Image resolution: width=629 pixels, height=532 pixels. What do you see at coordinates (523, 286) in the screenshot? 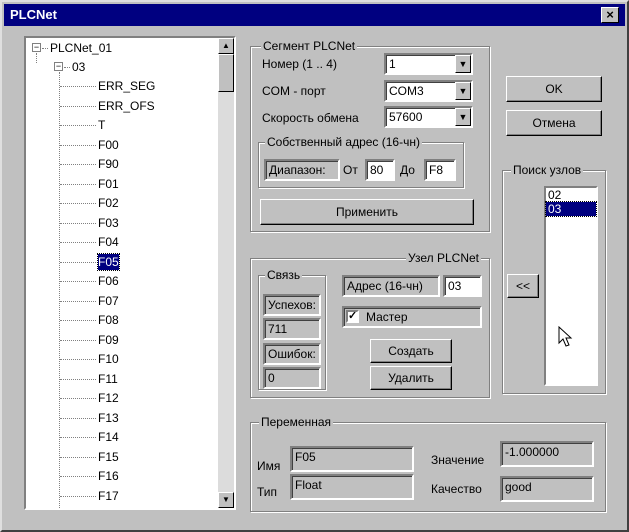
I see `transfer-button: <<` at bounding box center [523, 286].